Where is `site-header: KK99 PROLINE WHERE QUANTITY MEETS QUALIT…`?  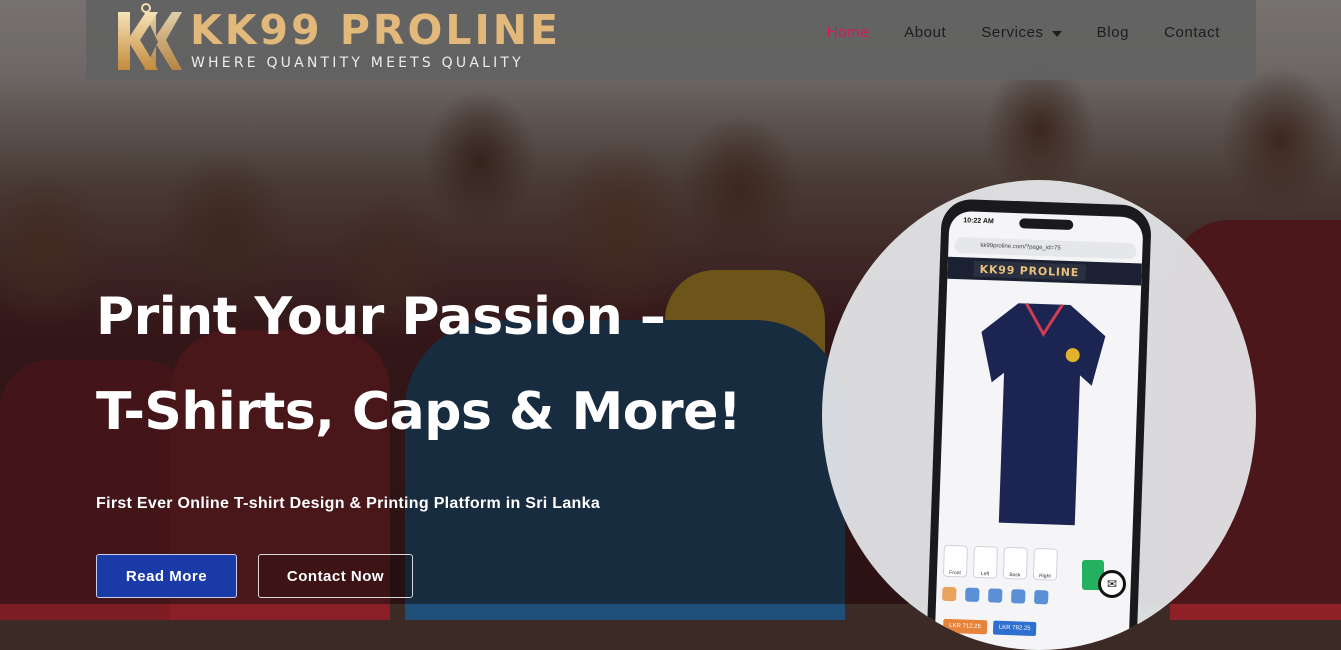
site-header: KK99 PROLINE WHERE QUANTITY MEETS QUALIT… is located at coordinates (671, 40).